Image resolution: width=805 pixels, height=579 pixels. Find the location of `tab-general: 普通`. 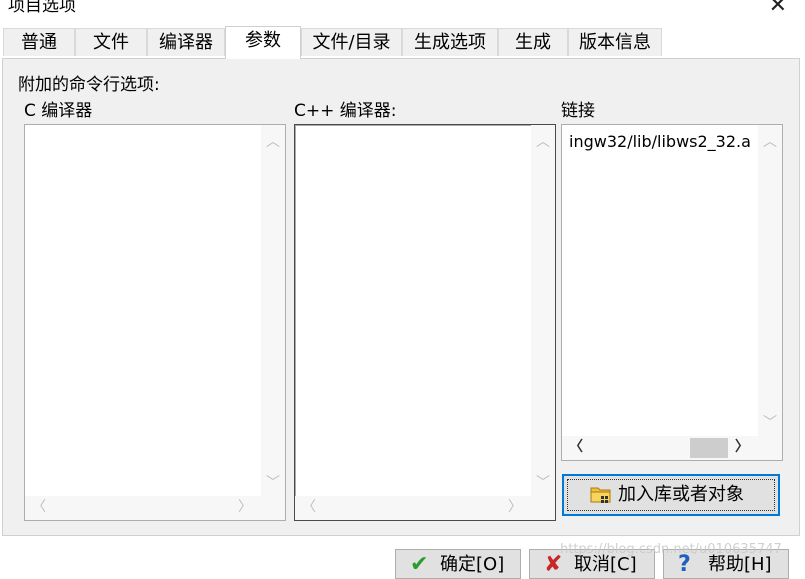

tab-general: 普通 is located at coordinates (39, 42).